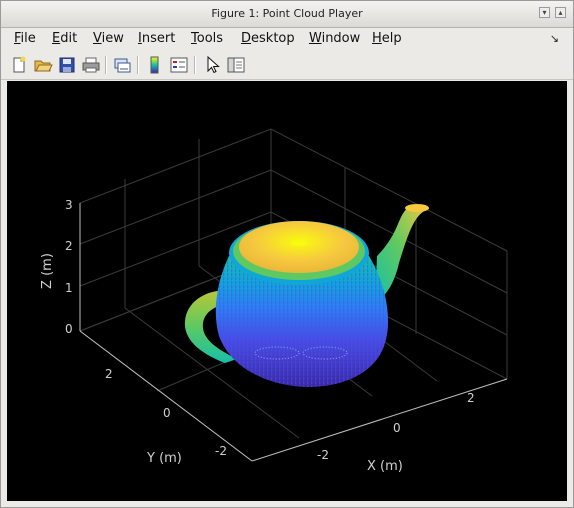 This screenshot has height=508, width=574. I want to click on spout-tip, so click(417, 208).